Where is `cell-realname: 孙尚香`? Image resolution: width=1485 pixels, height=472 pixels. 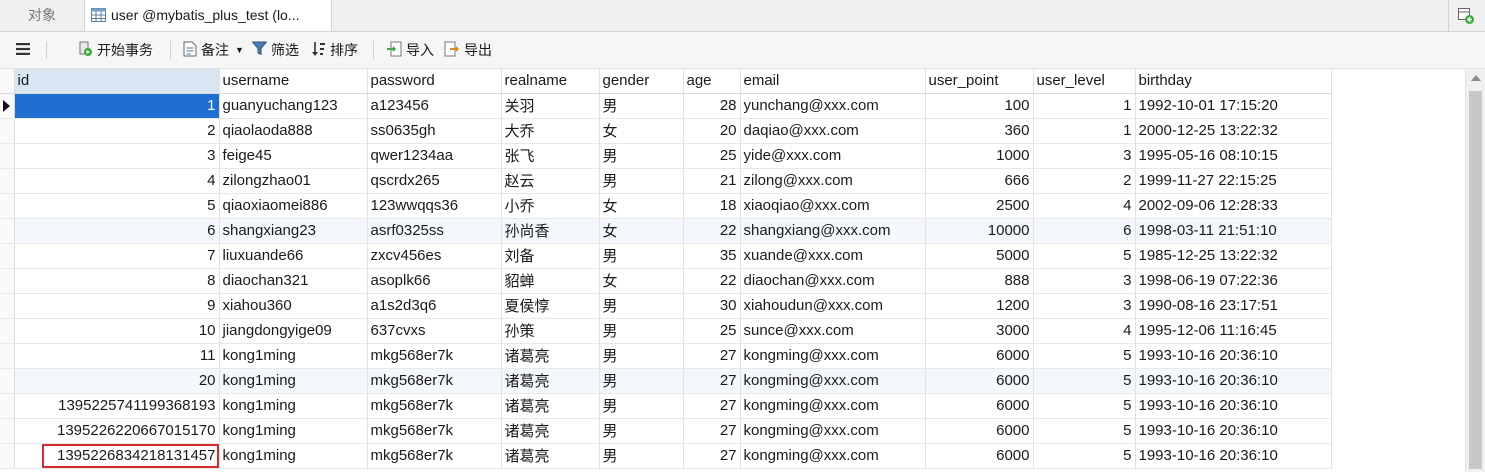
cell-realname: 孙尚香 is located at coordinates (550, 231).